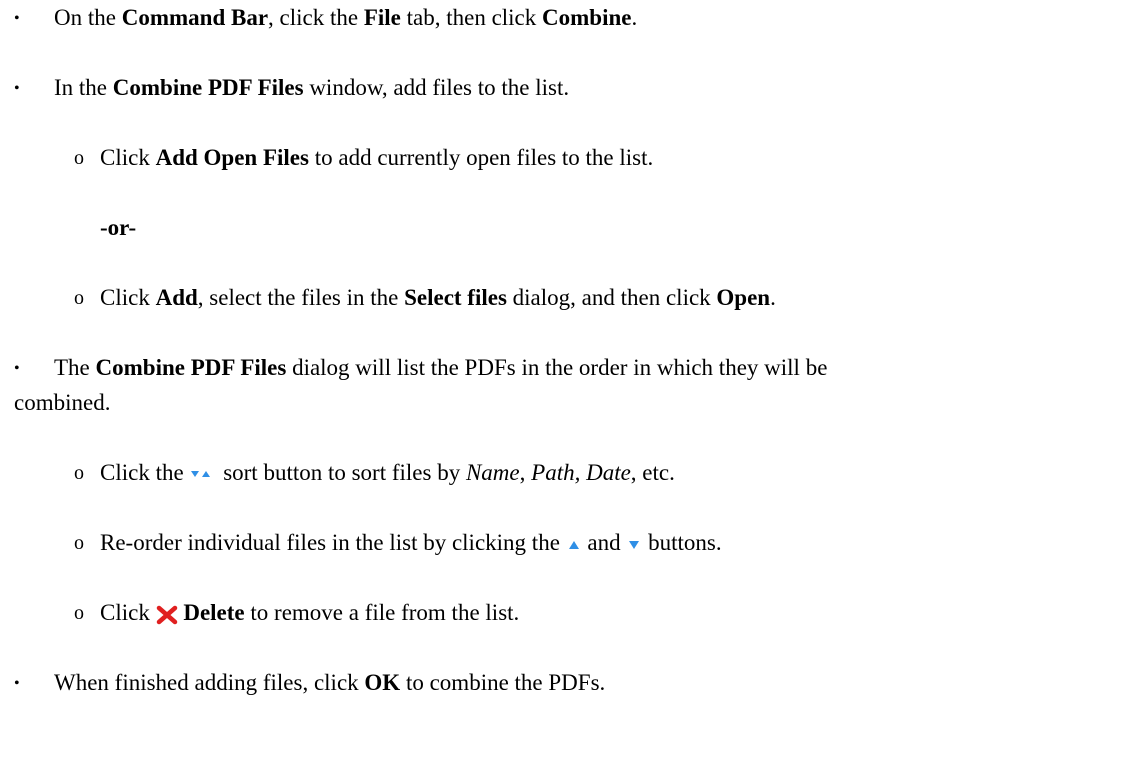  I want to click on text-bold: Delete, so click(214, 612).